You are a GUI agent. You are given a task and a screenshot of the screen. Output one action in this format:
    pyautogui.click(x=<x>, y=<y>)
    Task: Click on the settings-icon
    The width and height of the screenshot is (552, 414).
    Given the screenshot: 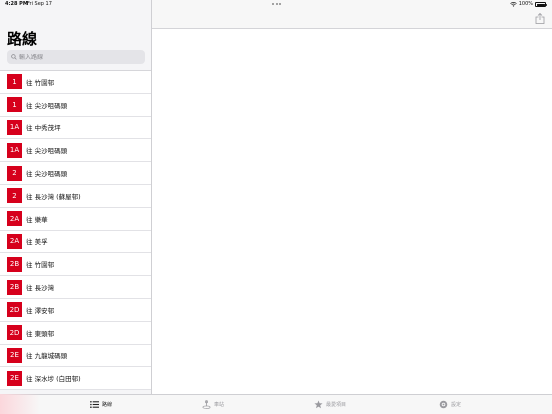 What is the action you would take?
    pyautogui.click(x=443, y=404)
    